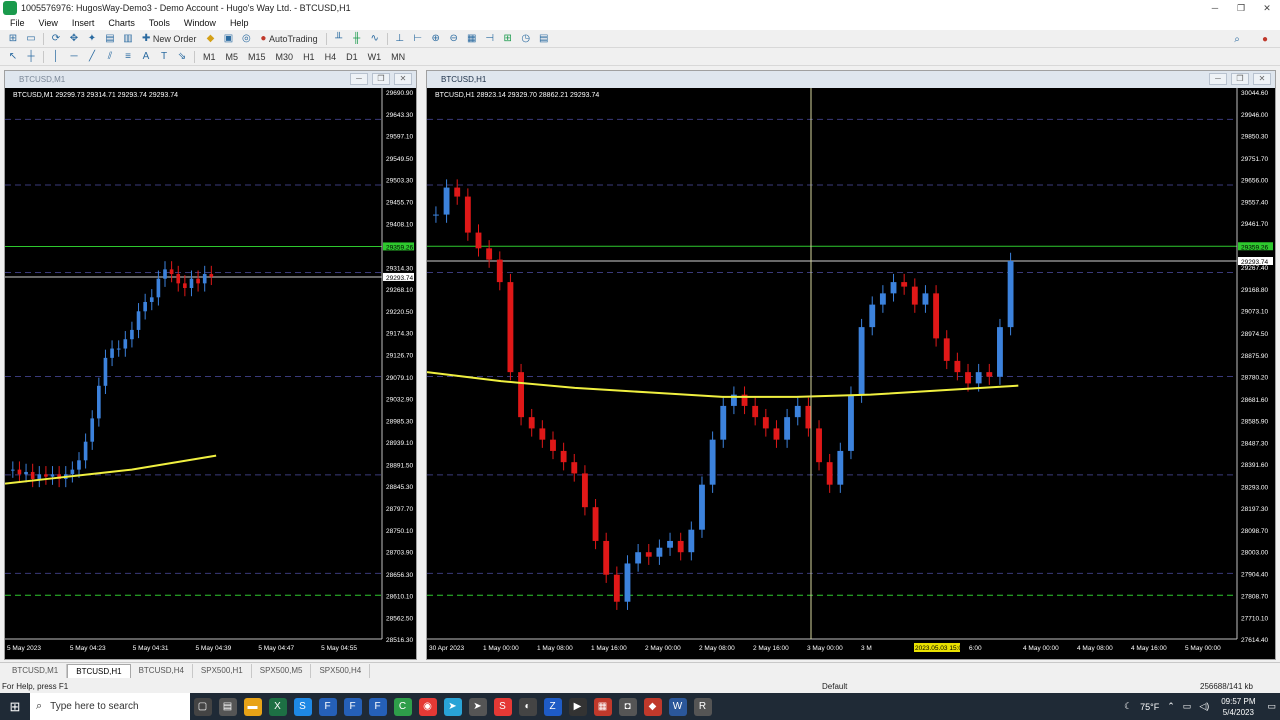  Describe the element at coordinates (357, 39) in the screenshot. I see `candlesticks-icon: ╫` at that location.